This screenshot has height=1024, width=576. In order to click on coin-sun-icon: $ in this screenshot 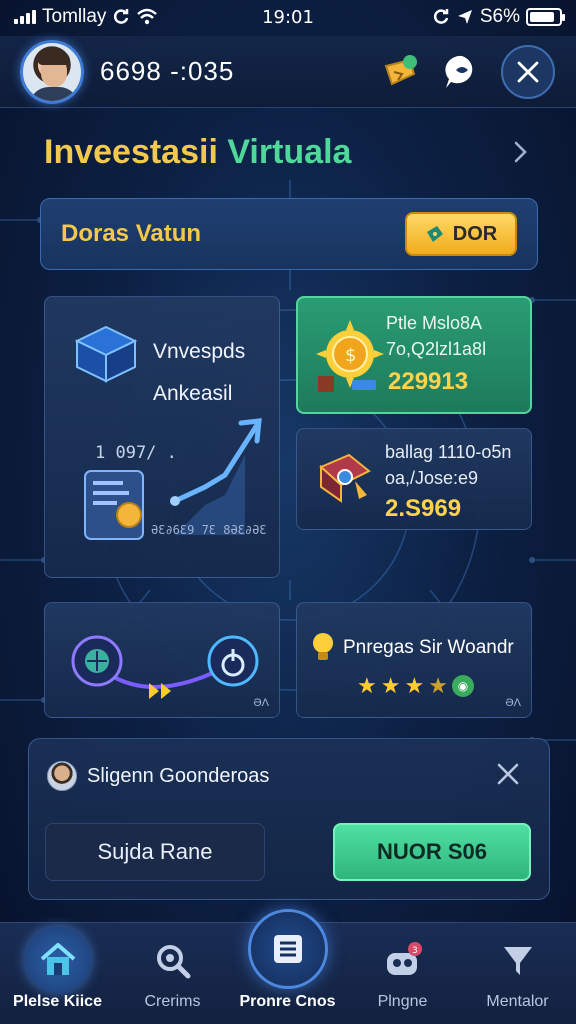, I will do `click(350, 356)`.